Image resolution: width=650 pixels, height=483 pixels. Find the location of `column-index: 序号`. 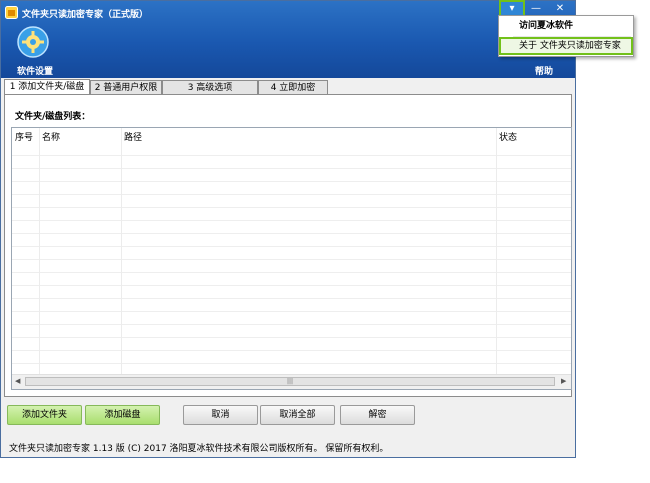

column-index: 序号 is located at coordinates (24, 136).